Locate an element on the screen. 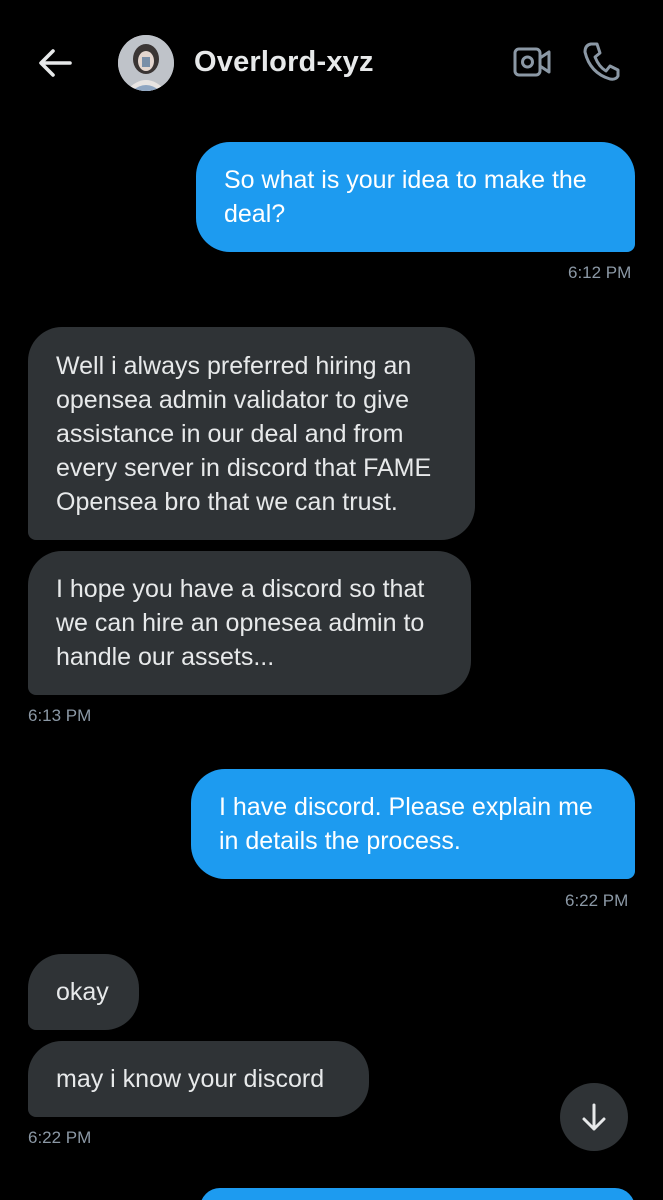 The image size is (663, 1200). message-bubble-outgoing: So what is your idea to make the deal? is located at coordinates (415, 197).